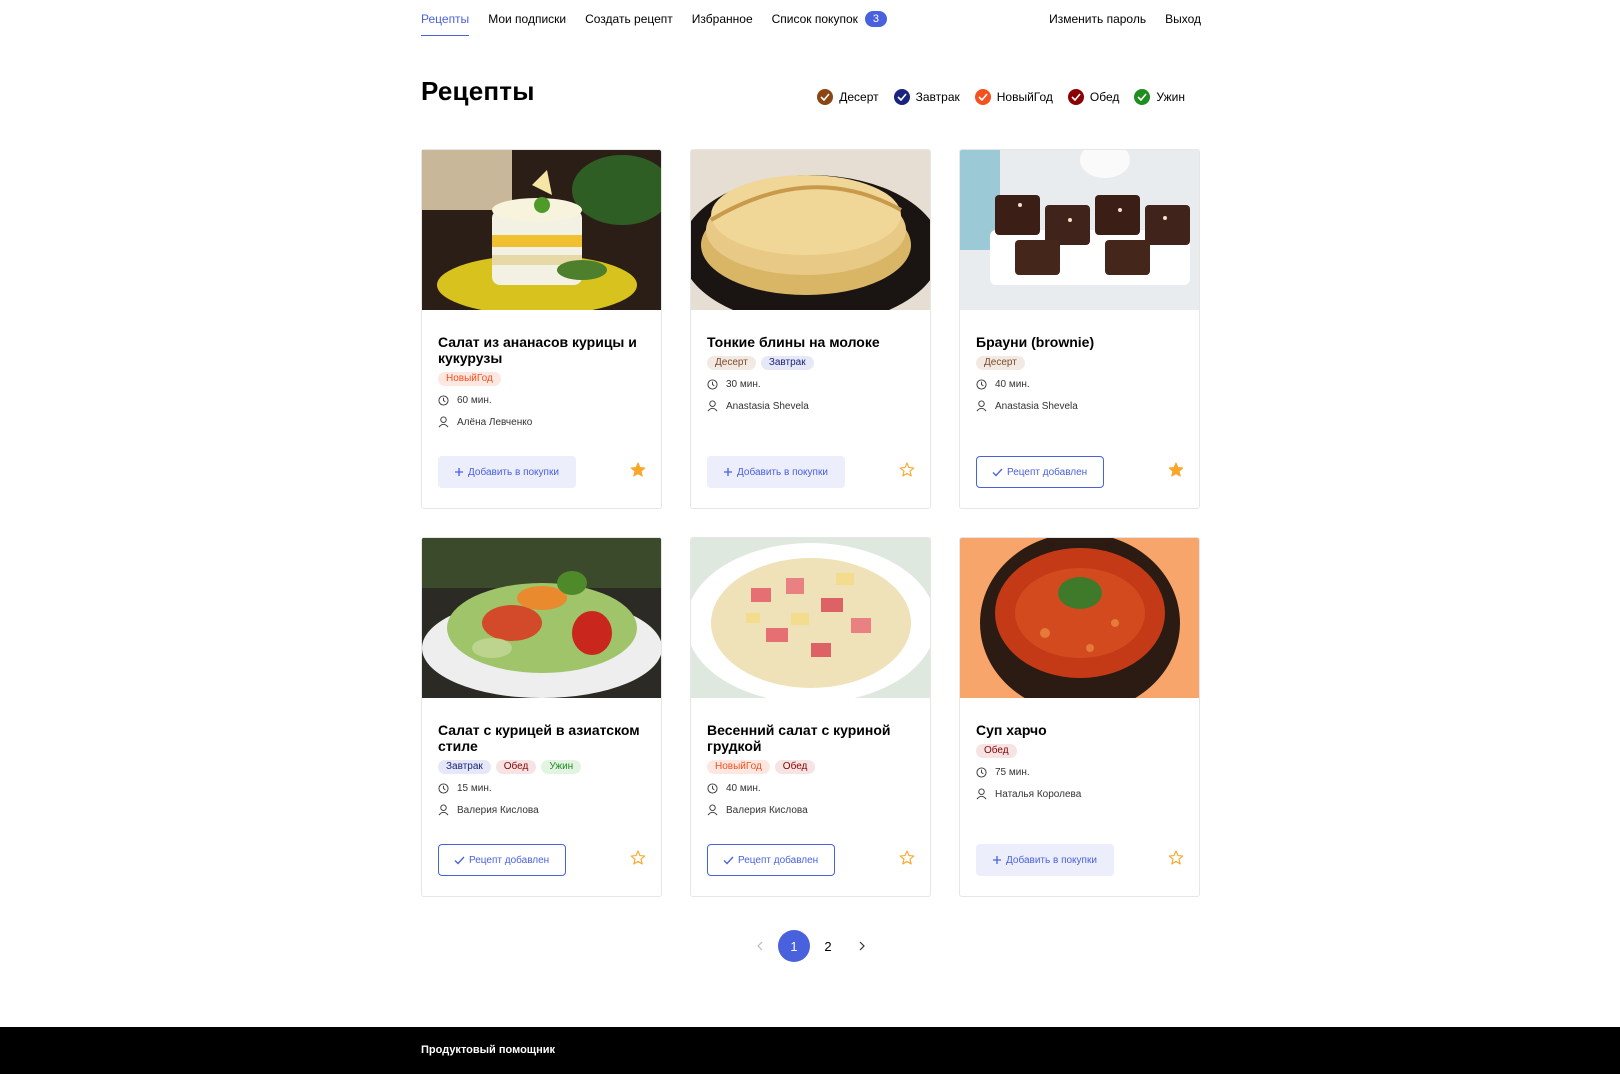 Image resolution: width=1620 pixels, height=1074 pixels. I want to click on recipe-author-name: Алёна Левченко, so click(494, 422).